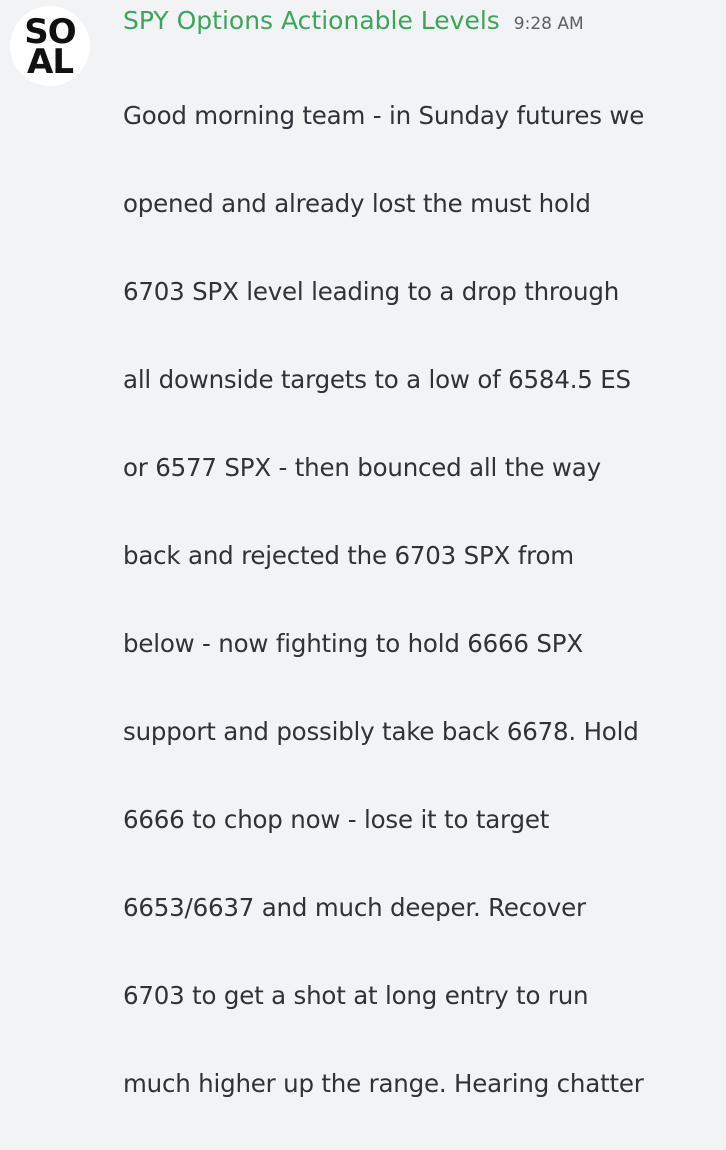  What do you see at coordinates (371, 291) in the screenshot?
I see `message-line: 6703 SPX level leading to a drop through` at bounding box center [371, 291].